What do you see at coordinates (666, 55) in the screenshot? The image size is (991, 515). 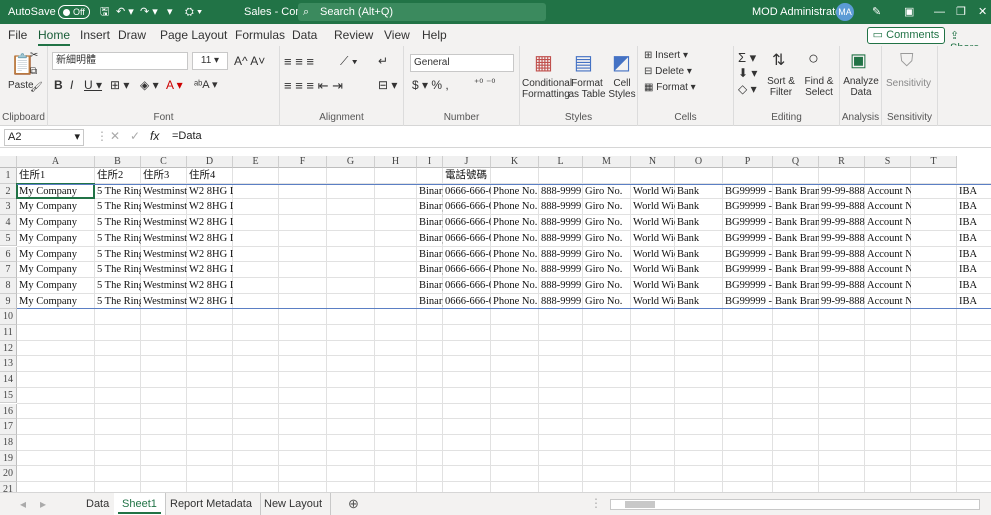 I see `insert-cells-button: ⊞ Insert ▾` at bounding box center [666, 55].